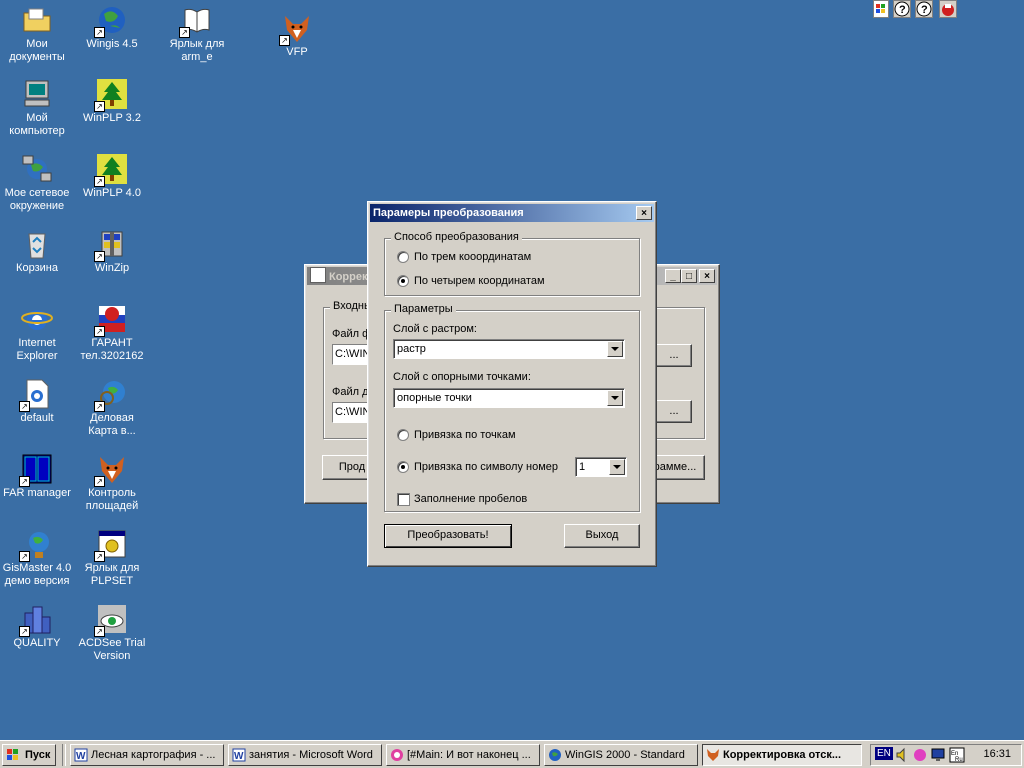 This screenshot has height=768, width=1024. What do you see at coordinates (448, 213) in the screenshot?
I see `dialog-title: Парамеры преобразования` at bounding box center [448, 213].